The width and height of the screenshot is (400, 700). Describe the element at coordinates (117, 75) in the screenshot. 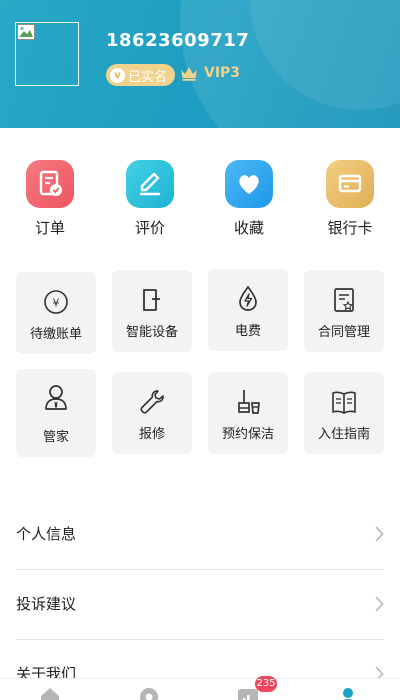

I see `v-badge-icon: v` at that location.